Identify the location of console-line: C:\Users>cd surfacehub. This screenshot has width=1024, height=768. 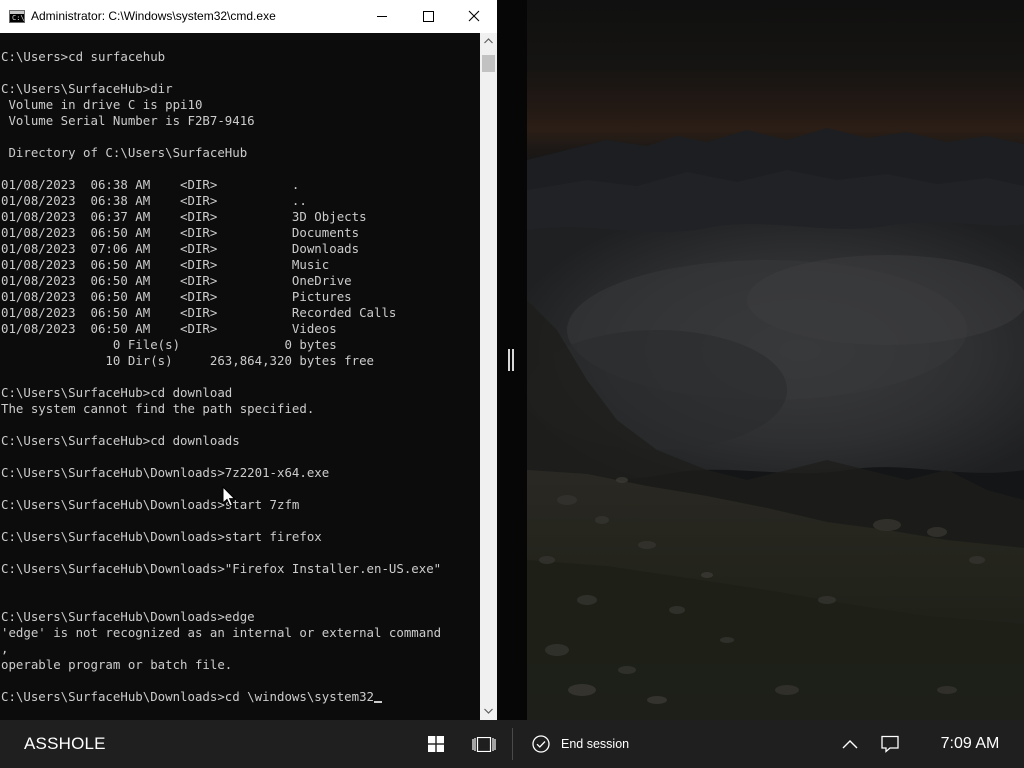
(83, 56).